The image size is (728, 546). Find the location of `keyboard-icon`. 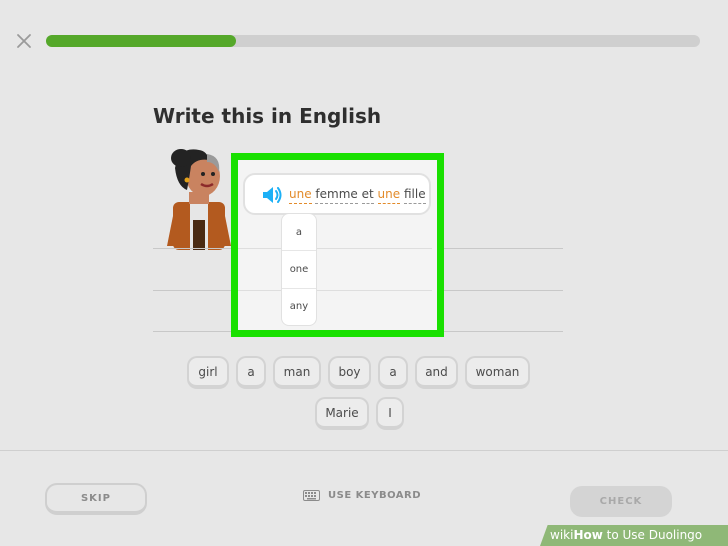

keyboard-icon is located at coordinates (311, 495).